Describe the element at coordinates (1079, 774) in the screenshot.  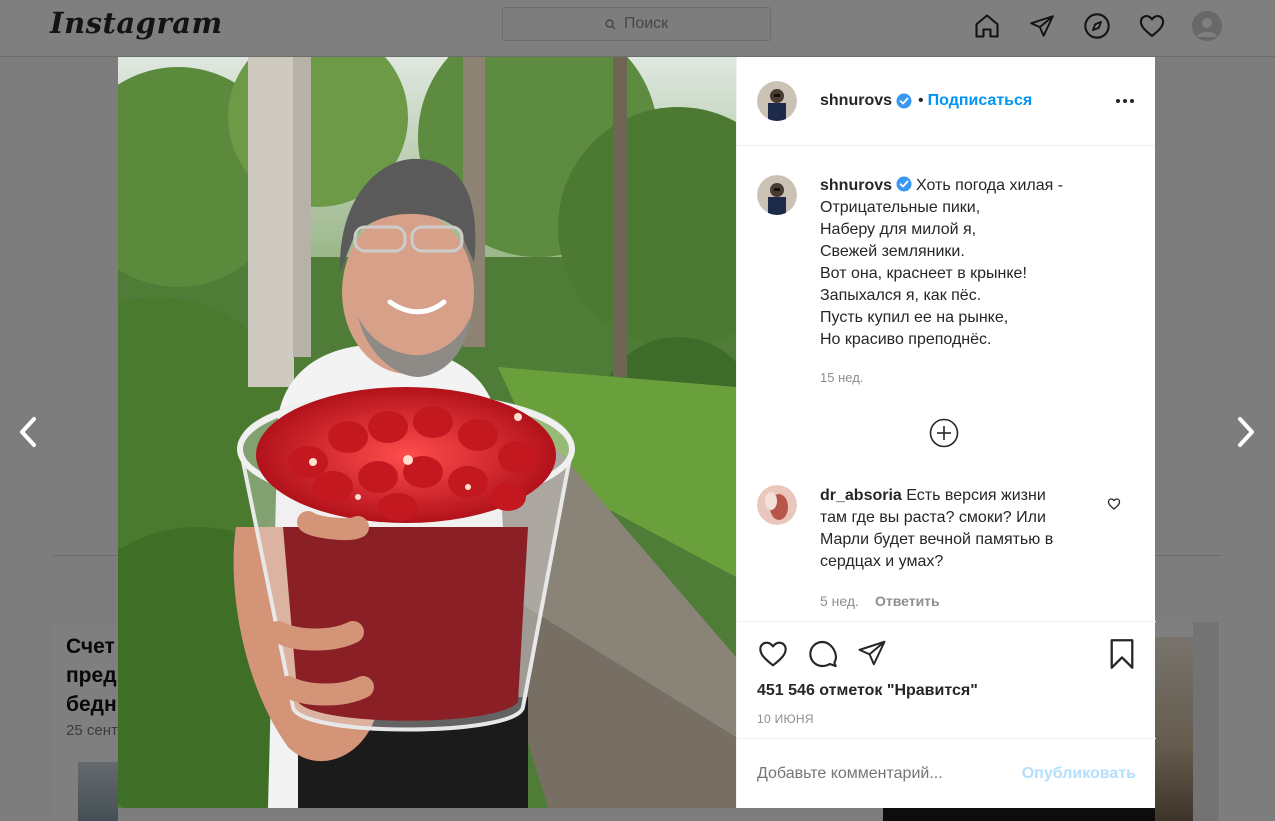
I see `publish-button: Опубликовать` at that location.